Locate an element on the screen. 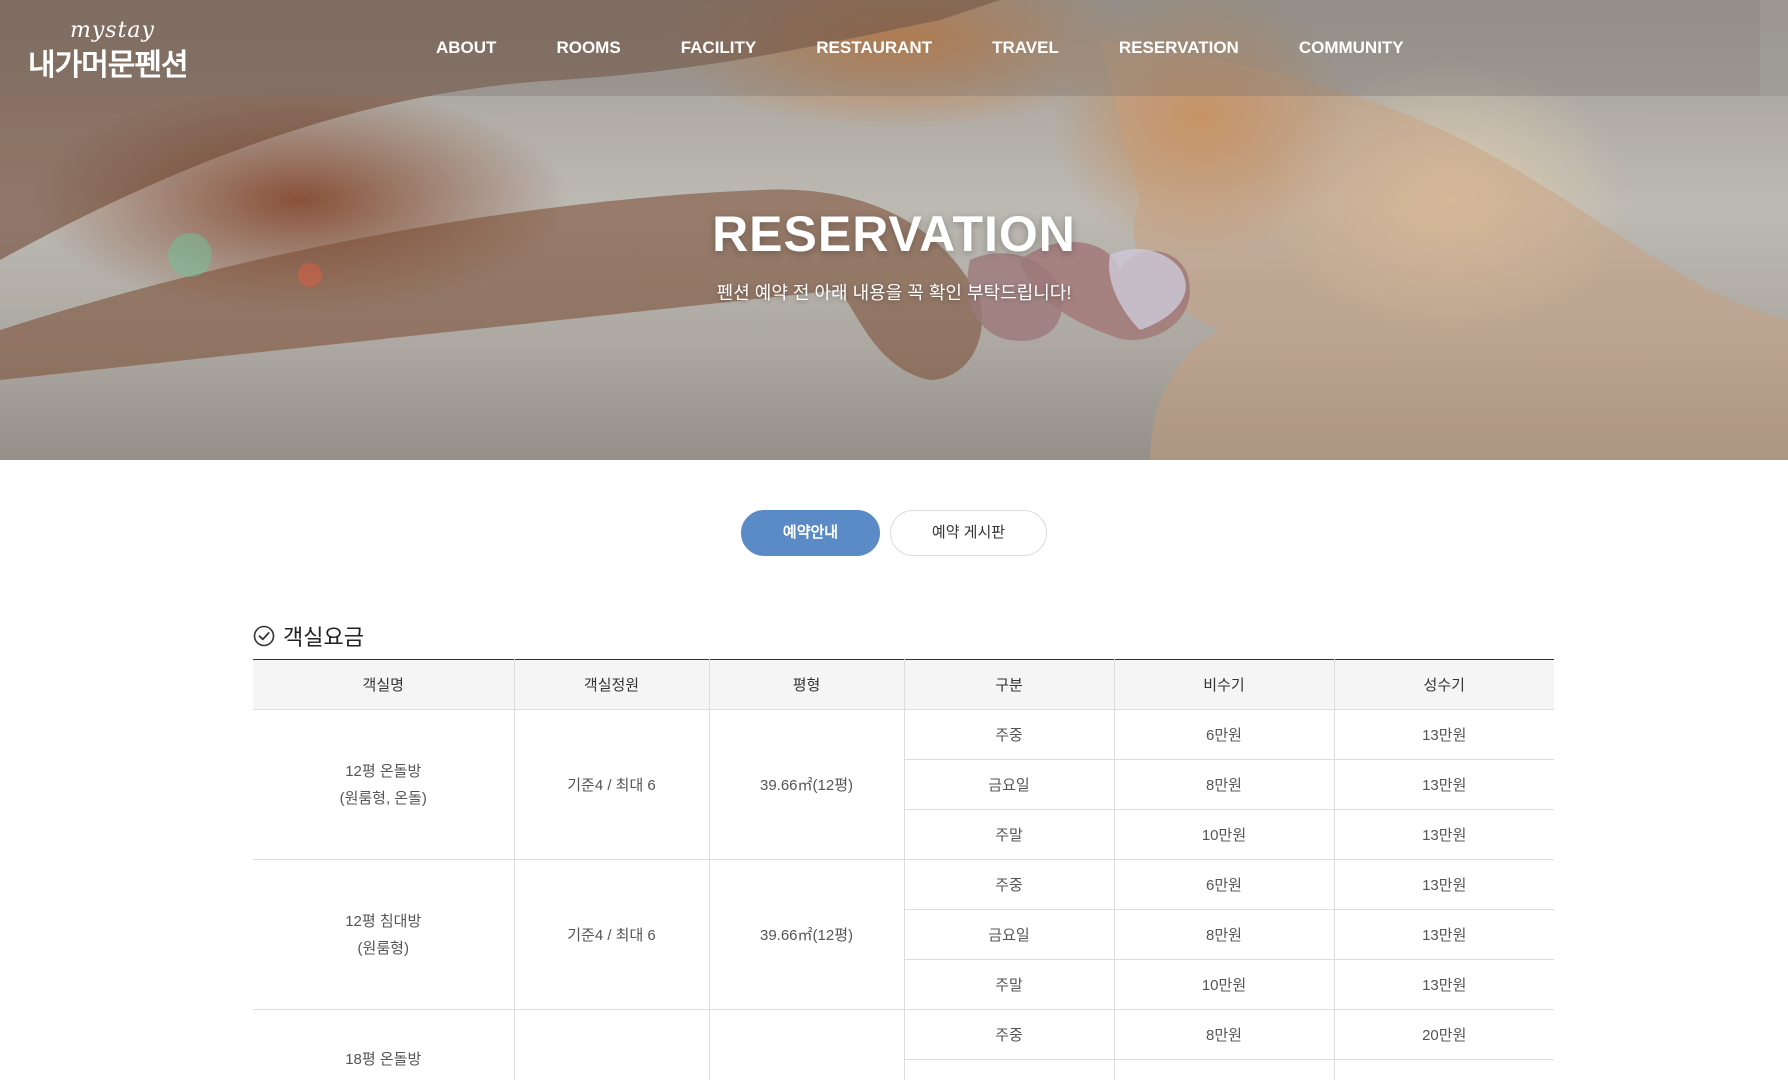 The height and width of the screenshot is (1080, 1788). column-header-room-name: 객실명 is located at coordinates (383, 684).